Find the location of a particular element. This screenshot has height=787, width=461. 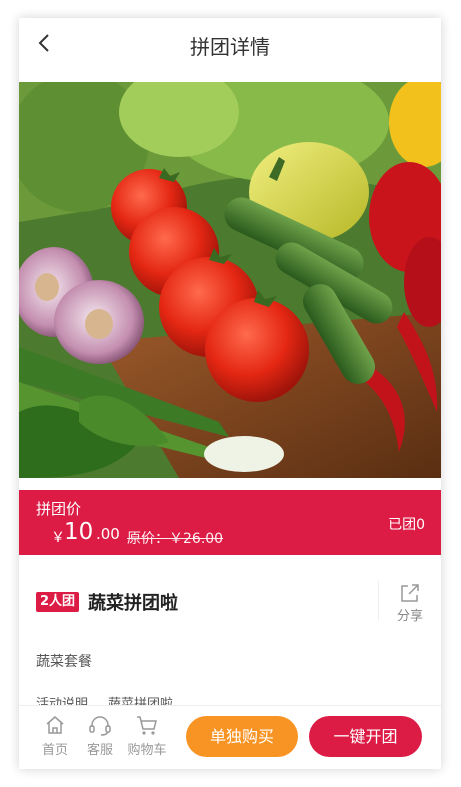

product-name: 蔬菜拼团啦 is located at coordinates (133, 603).